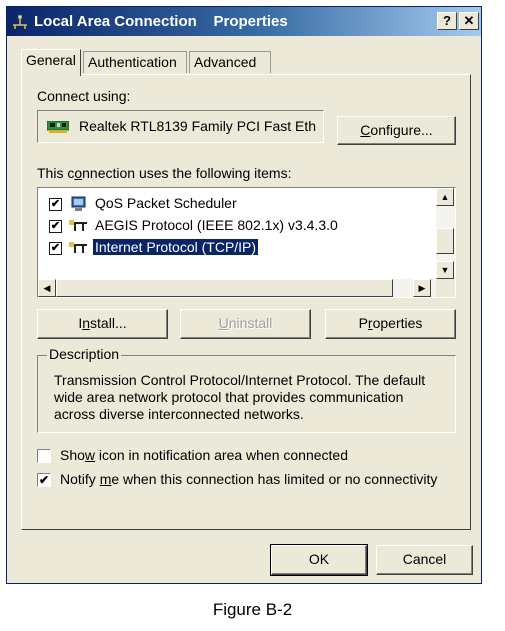  Describe the element at coordinates (78, 203) in the screenshot. I see `qos-scheduler-icon` at that location.